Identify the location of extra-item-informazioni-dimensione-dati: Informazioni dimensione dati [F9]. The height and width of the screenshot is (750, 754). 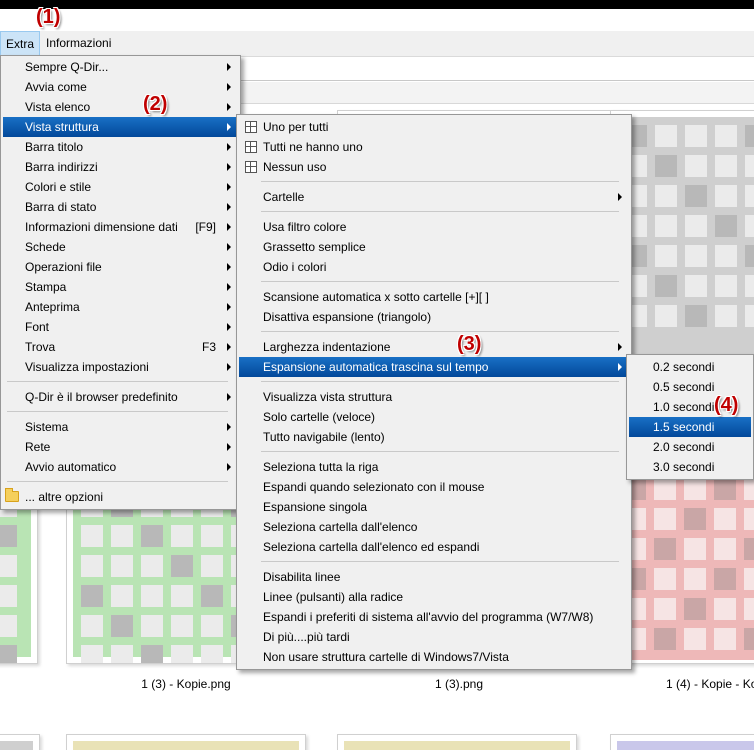
(120, 227).